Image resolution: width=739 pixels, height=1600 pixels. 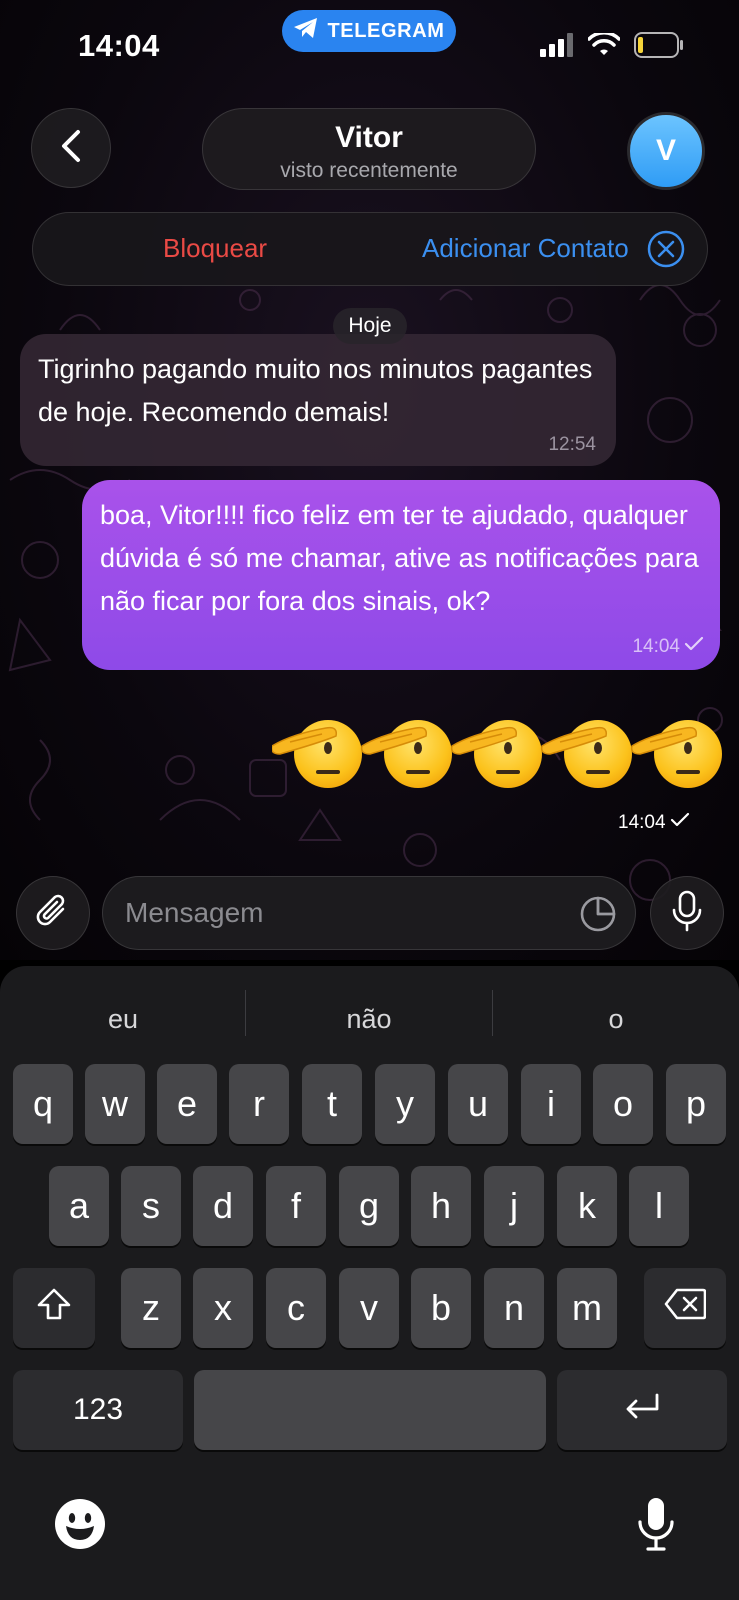 What do you see at coordinates (659, 47) in the screenshot?
I see `battery-icon` at bounding box center [659, 47].